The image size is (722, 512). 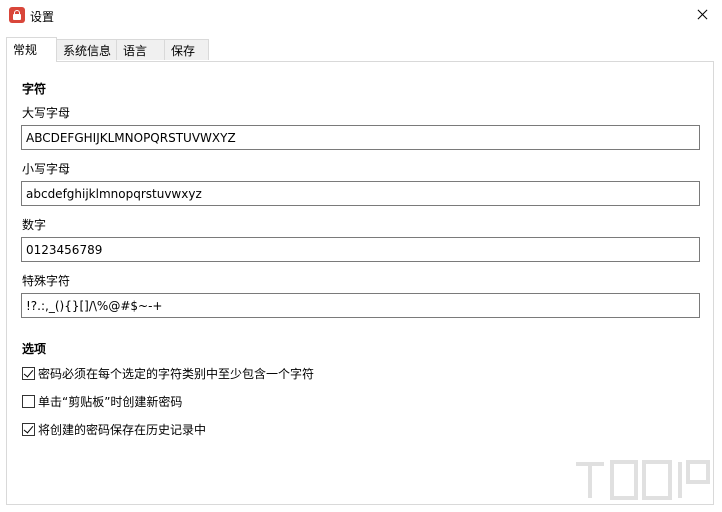 I want to click on option-new-on-clipboard: 单击“剪贴板”时创建新密码, so click(x=102, y=401).